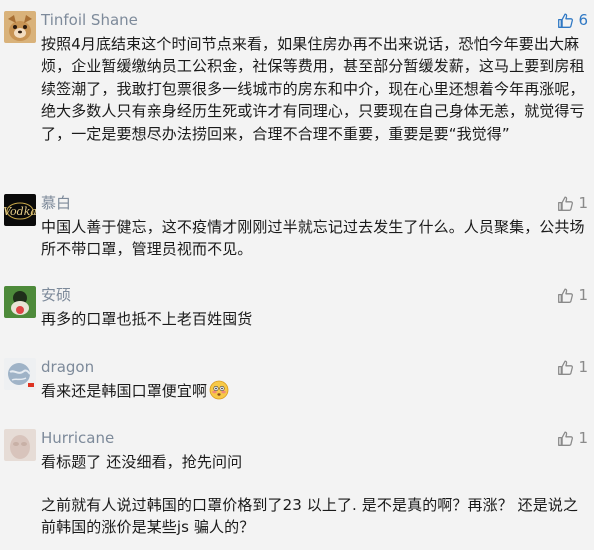 Image resolution: width=594 pixels, height=550 pixels. I want to click on vodka-logo-avatar: Vodka, so click(20, 210).